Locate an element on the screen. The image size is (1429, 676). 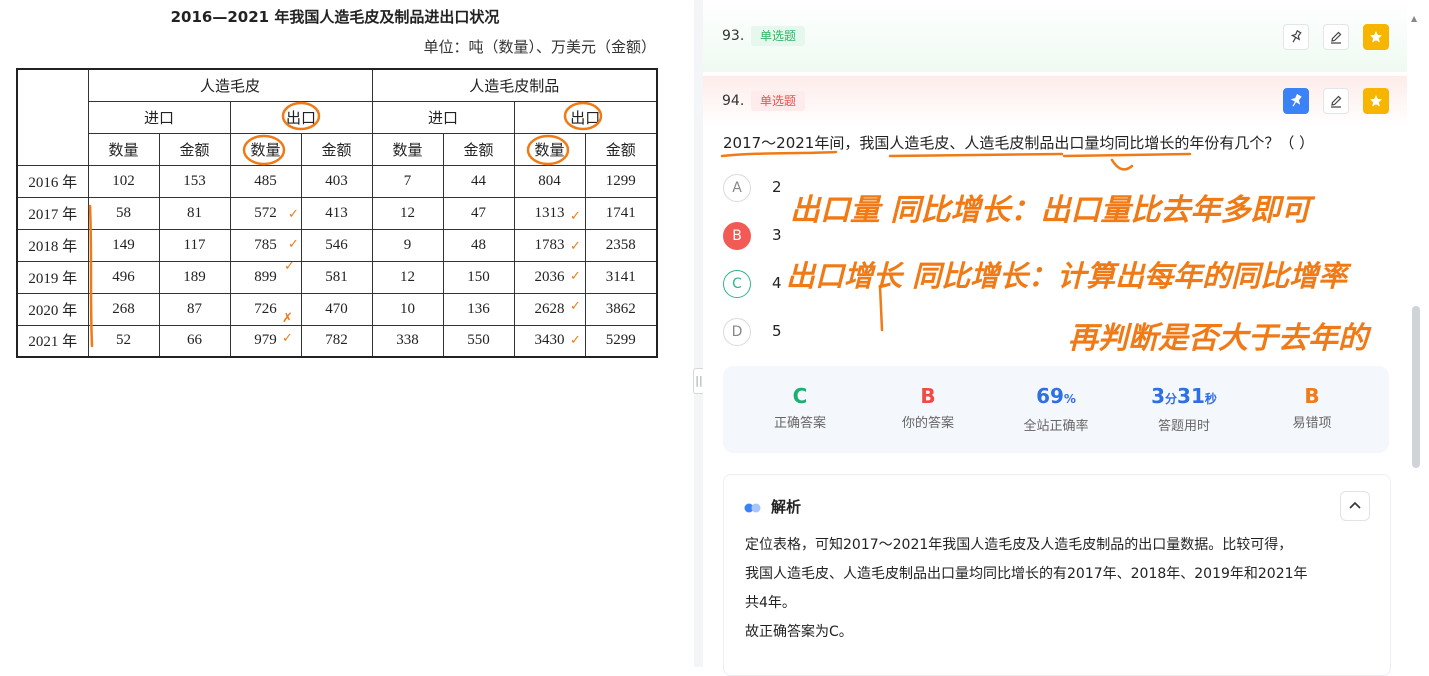
table-cell: 546 is located at coordinates (336, 245).